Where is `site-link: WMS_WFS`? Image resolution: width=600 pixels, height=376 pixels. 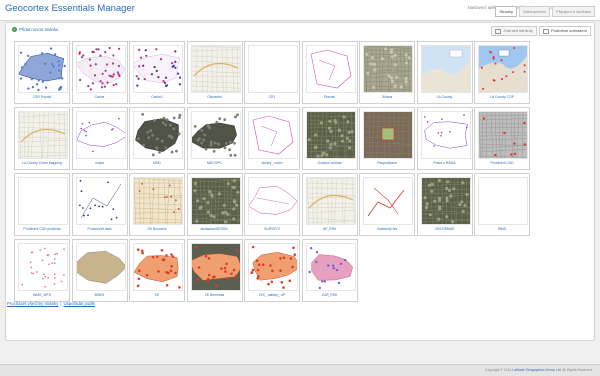 site-link: WMS_WFS is located at coordinates (42, 295).